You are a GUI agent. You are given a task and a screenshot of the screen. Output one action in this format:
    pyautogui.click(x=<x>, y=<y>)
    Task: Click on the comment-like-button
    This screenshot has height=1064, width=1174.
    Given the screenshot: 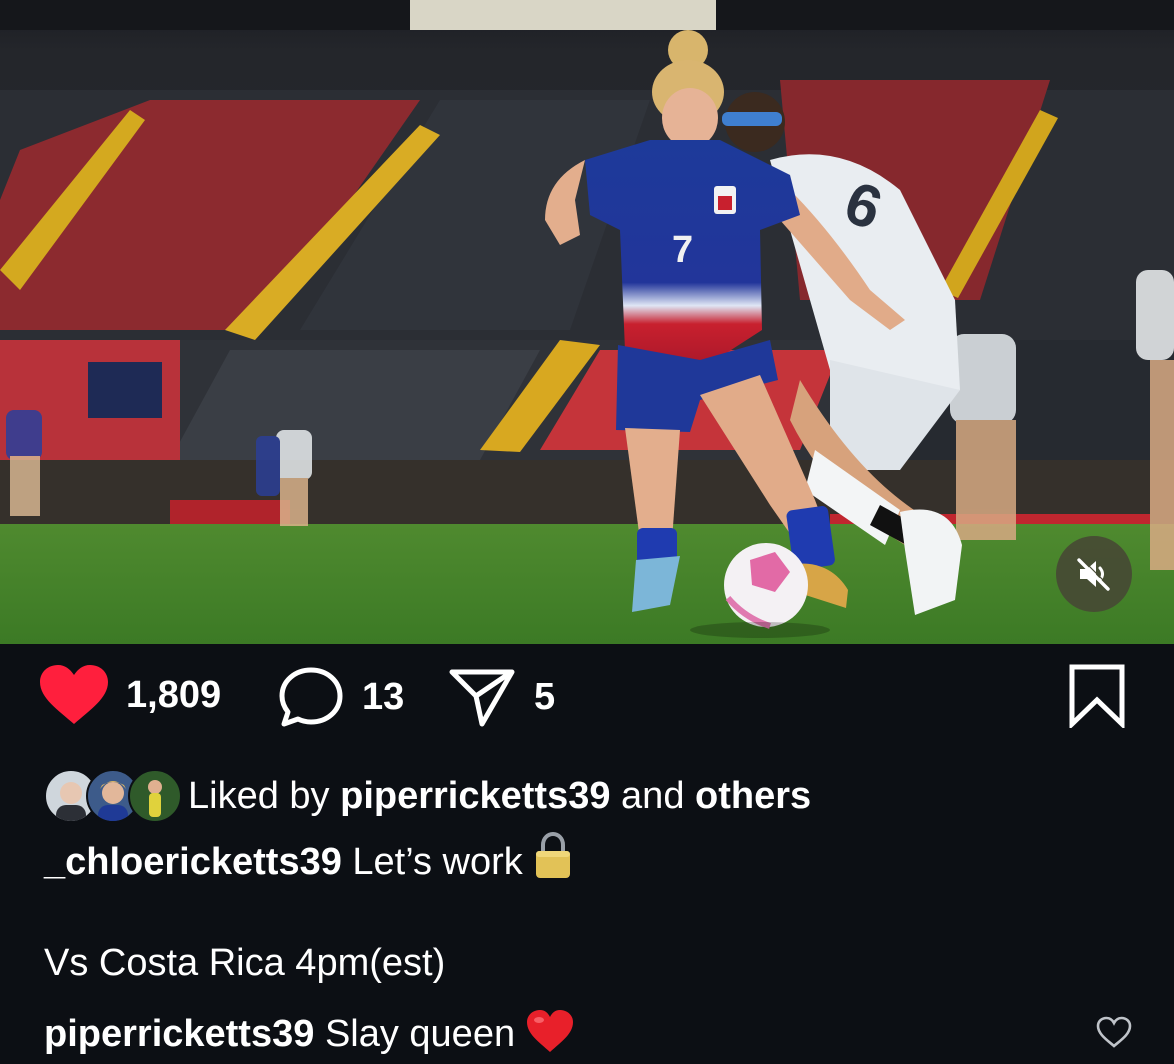 What is the action you would take?
    pyautogui.click(x=1114, y=1034)
    